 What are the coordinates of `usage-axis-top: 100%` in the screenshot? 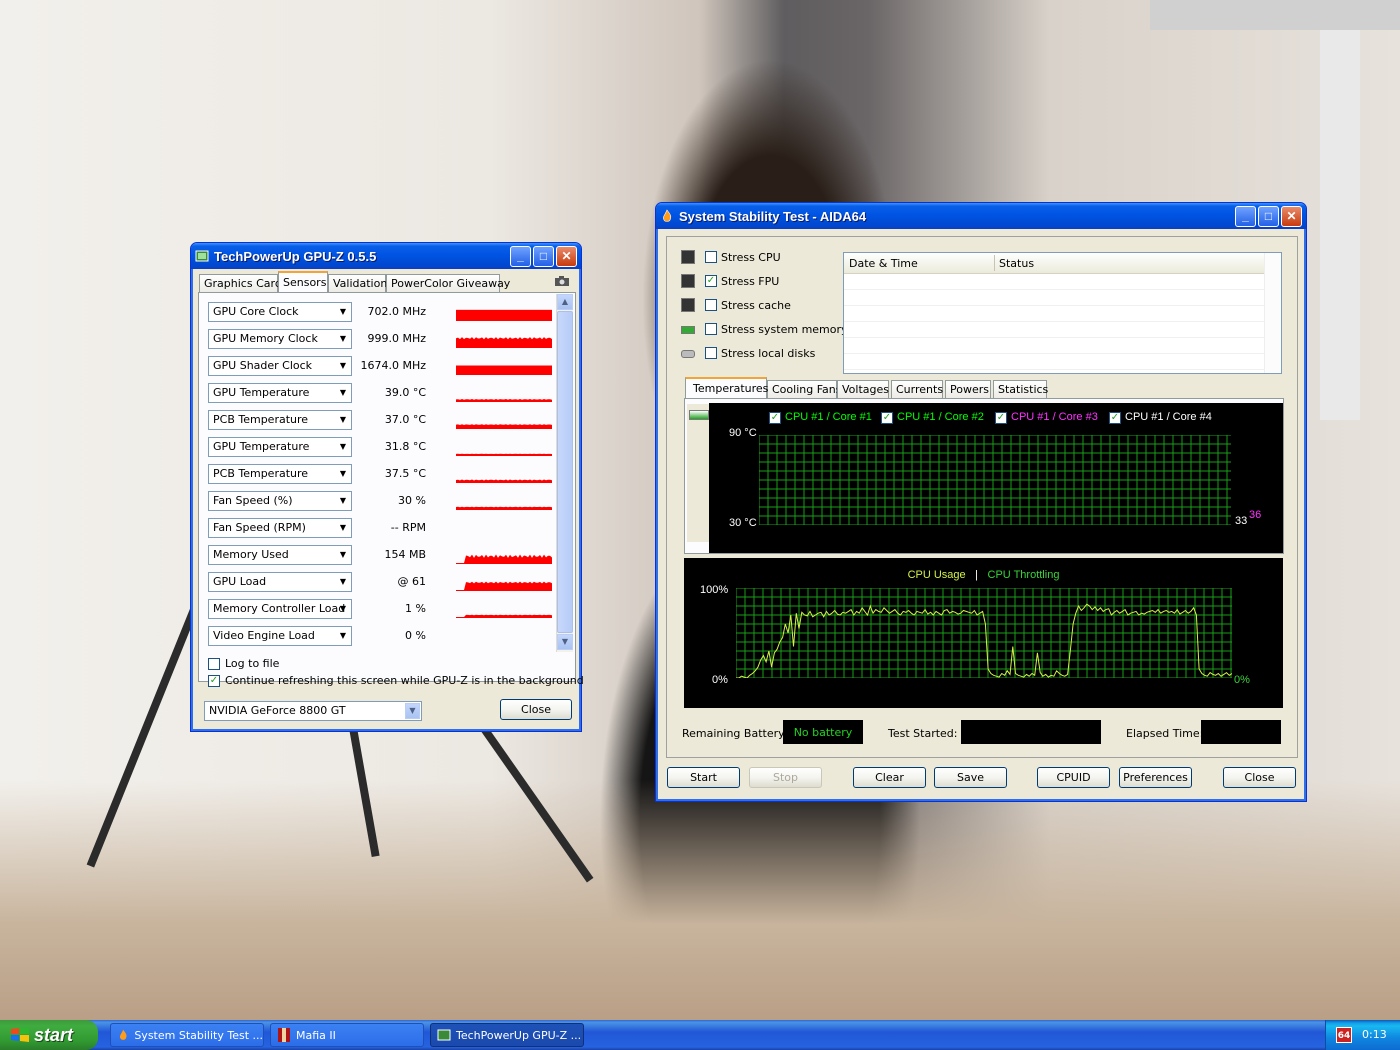 It's located at (714, 590).